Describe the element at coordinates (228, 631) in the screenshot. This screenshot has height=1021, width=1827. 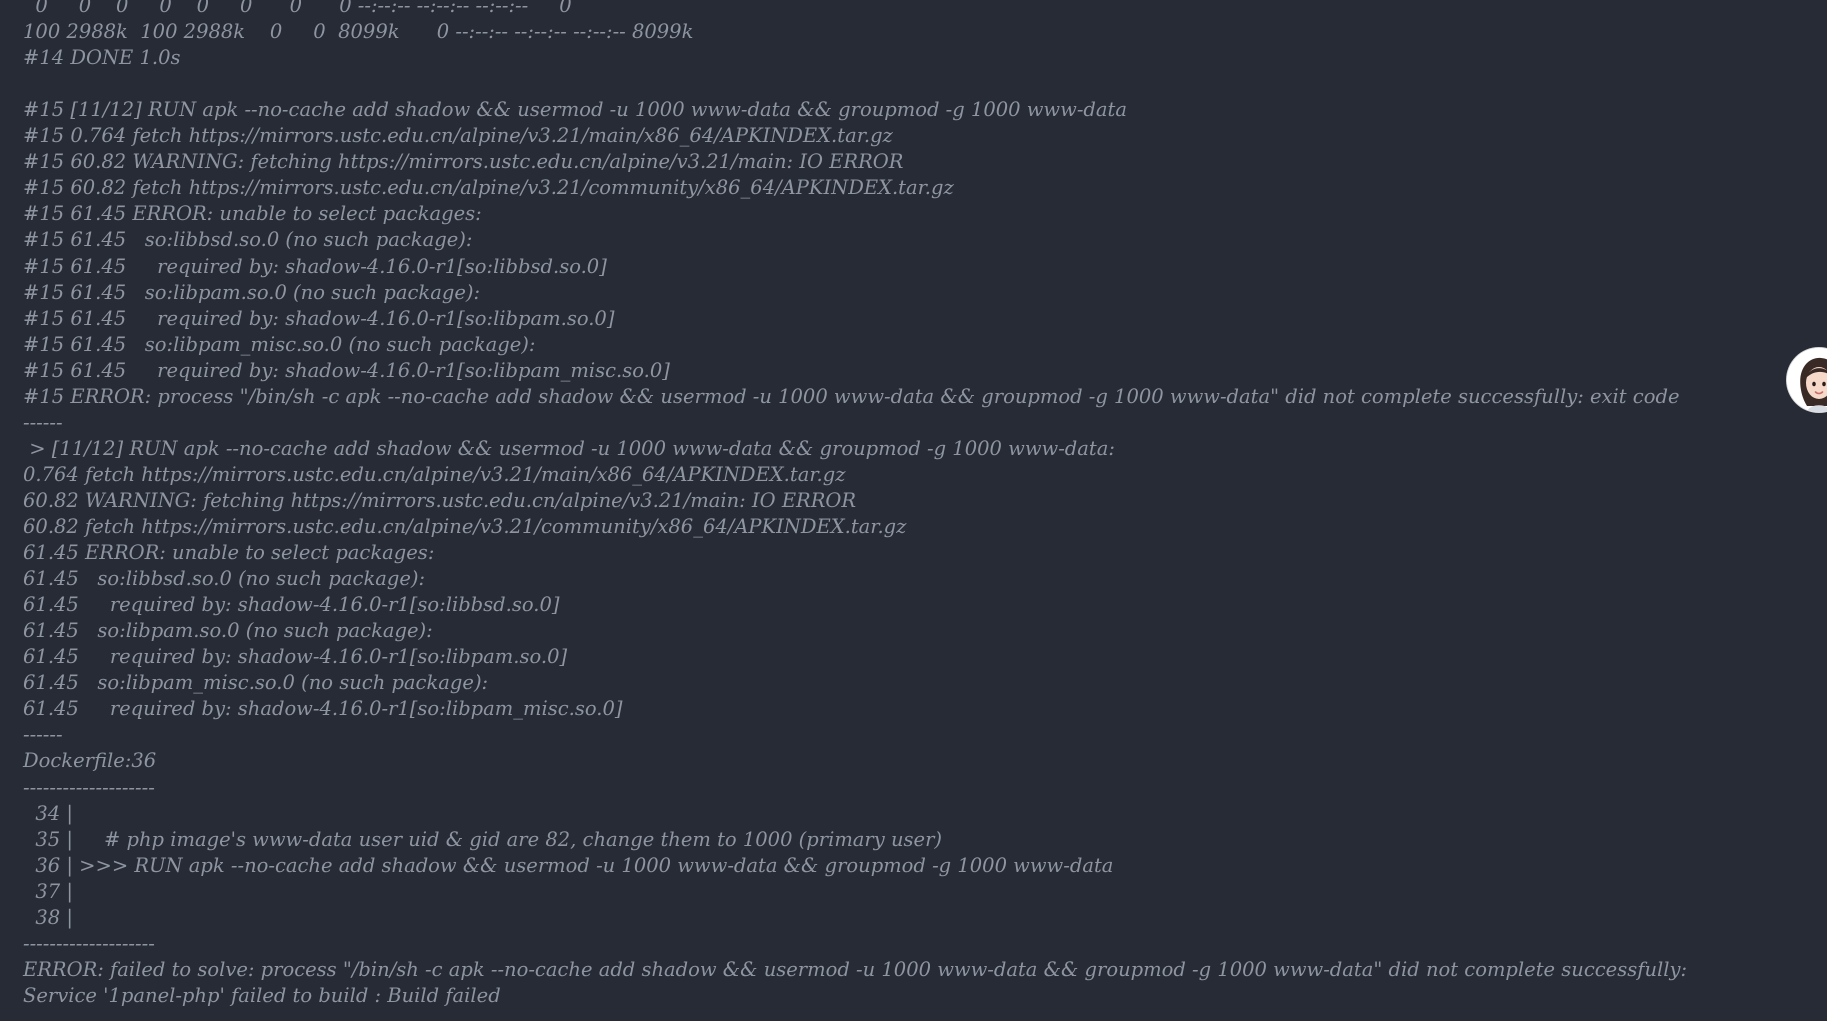
I see `terminal-line: 61.45 so:libpam.so.0 (no such package):` at that location.